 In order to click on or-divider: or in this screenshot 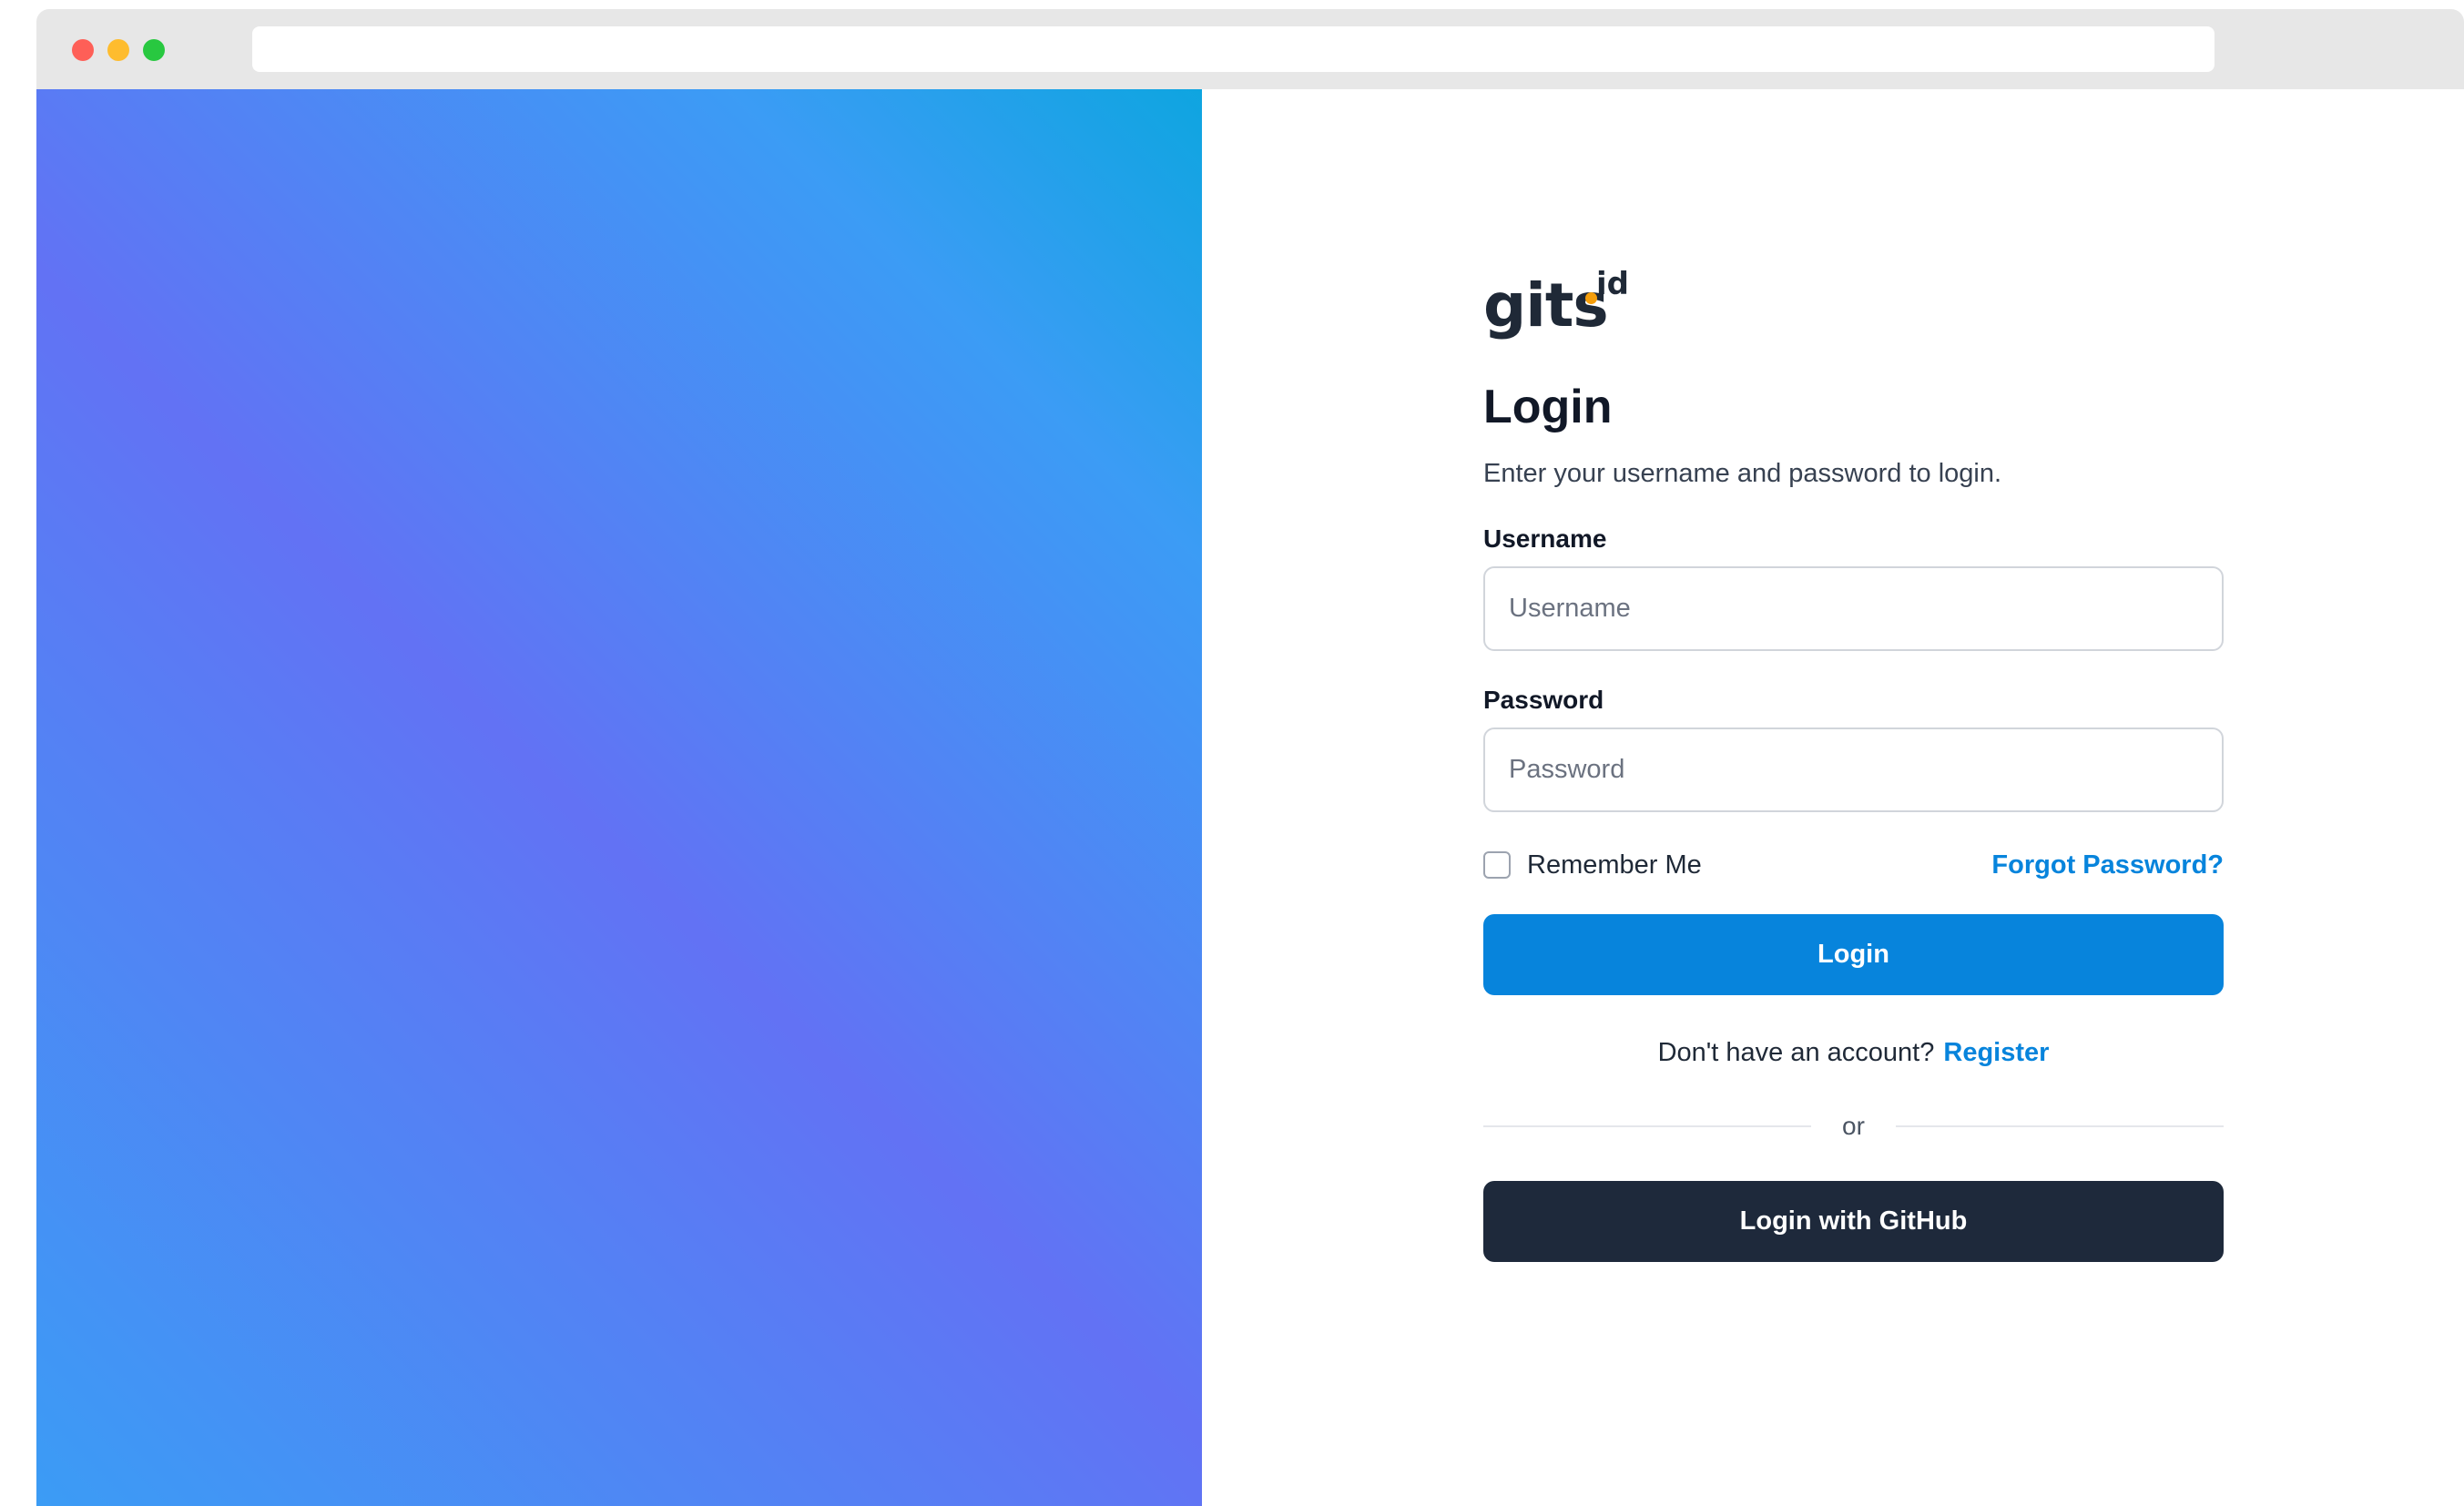, I will do `click(1853, 1126)`.